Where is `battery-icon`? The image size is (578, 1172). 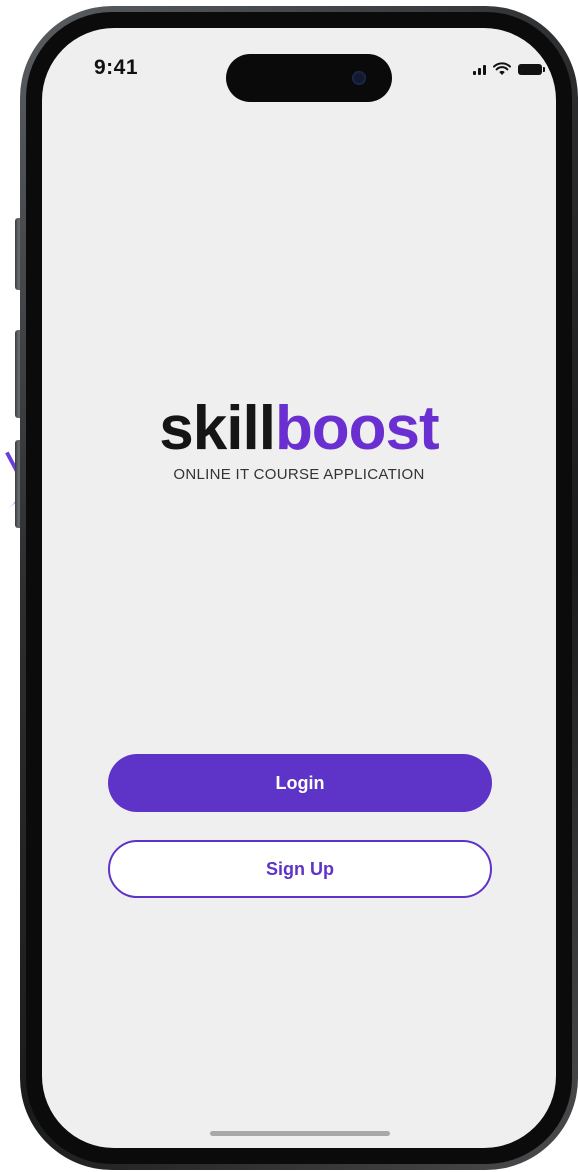
battery-icon is located at coordinates (531, 69).